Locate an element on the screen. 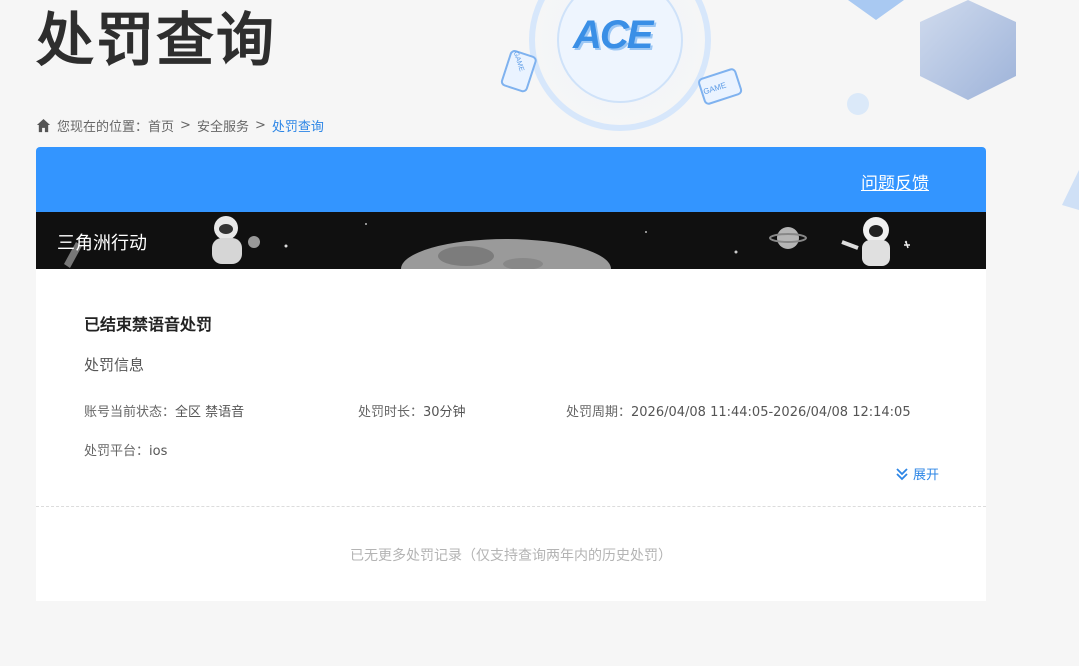 This screenshot has width=1079, height=666. period-value: 2026/04/08 11:44:05-2026/04/08 12:14:05 is located at coordinates (771, 412).